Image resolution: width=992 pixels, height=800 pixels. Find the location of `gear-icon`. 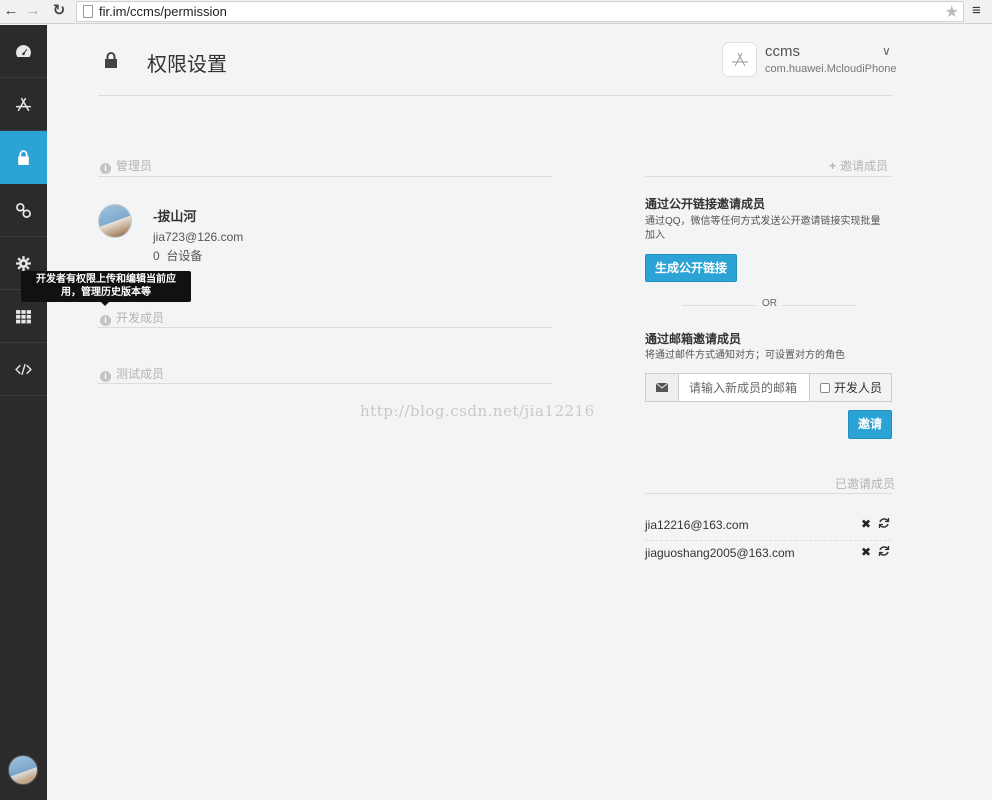

gear-icon is located at coordinates (23, 263).